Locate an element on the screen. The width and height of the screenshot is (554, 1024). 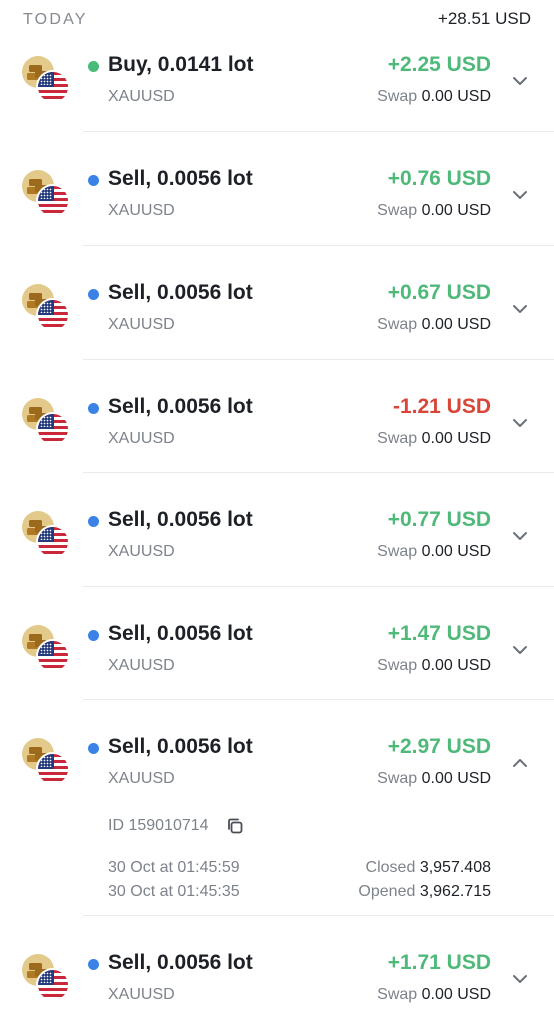
opened-price-value: 3,962.715 is located at coordinates (455, 891).